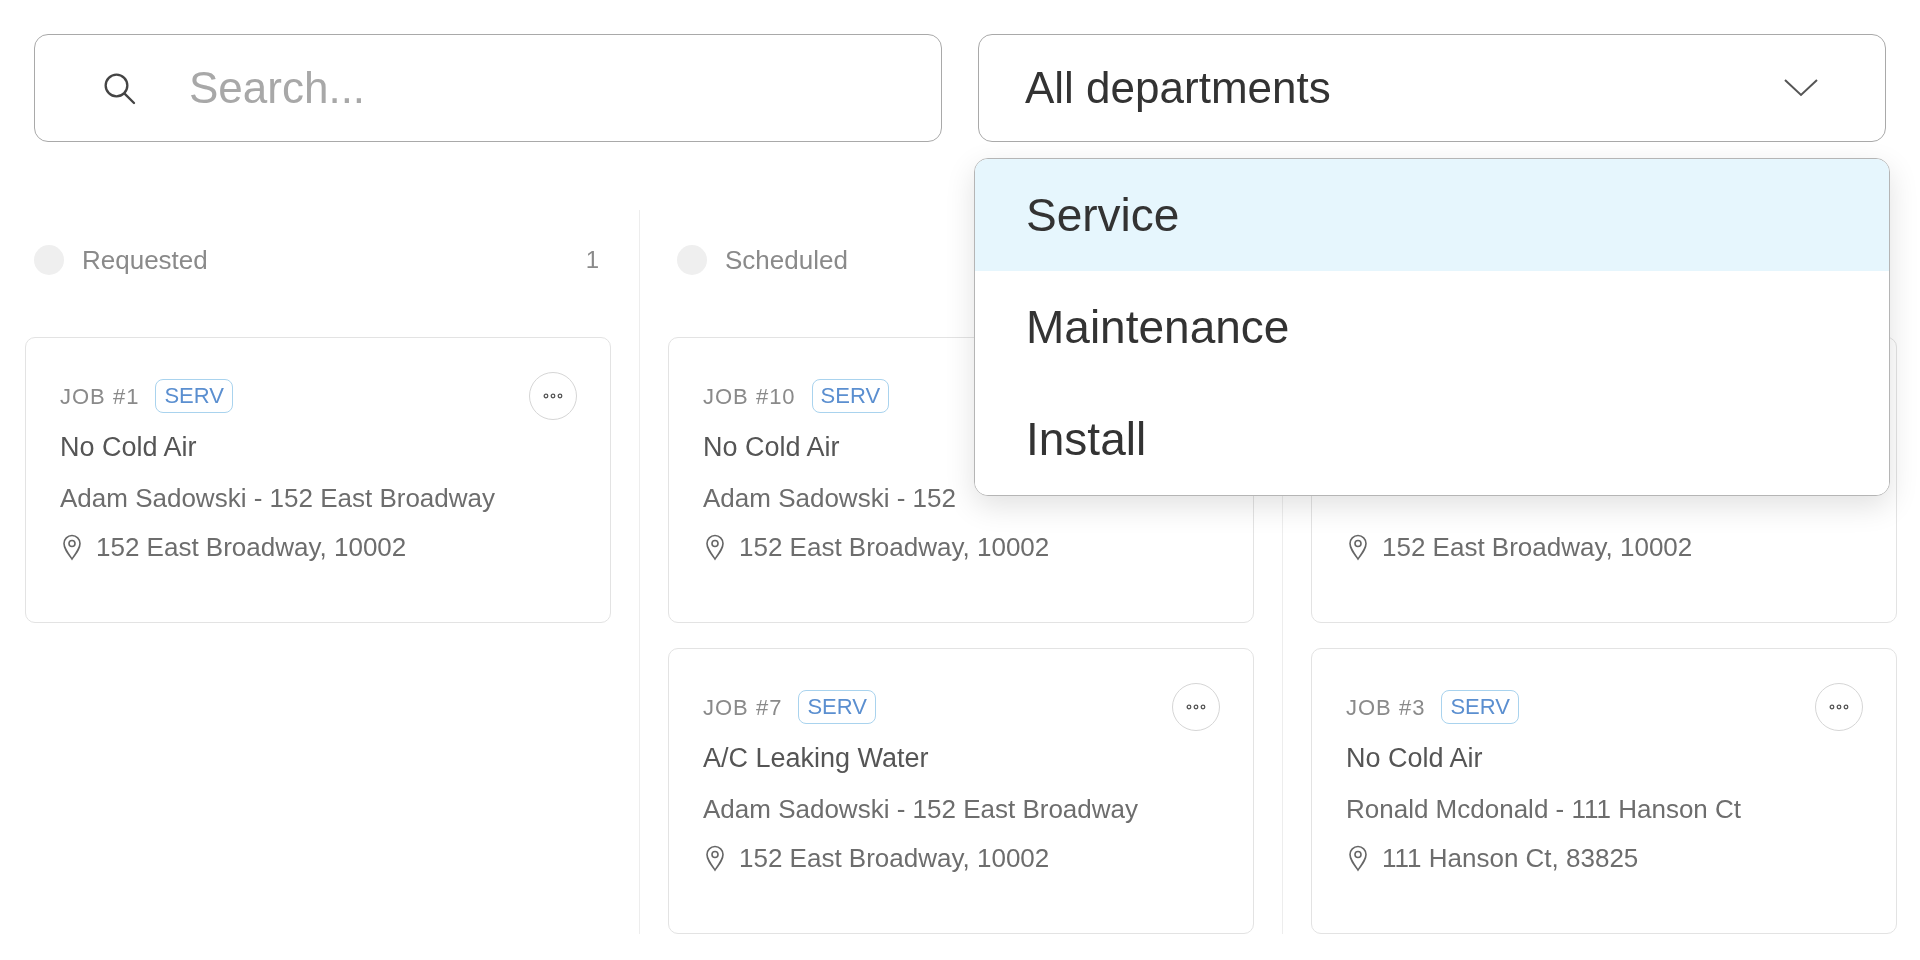 The image size is (1920, 960). I want to click on job-title: A/C Leaking Water, so click(816, 758).